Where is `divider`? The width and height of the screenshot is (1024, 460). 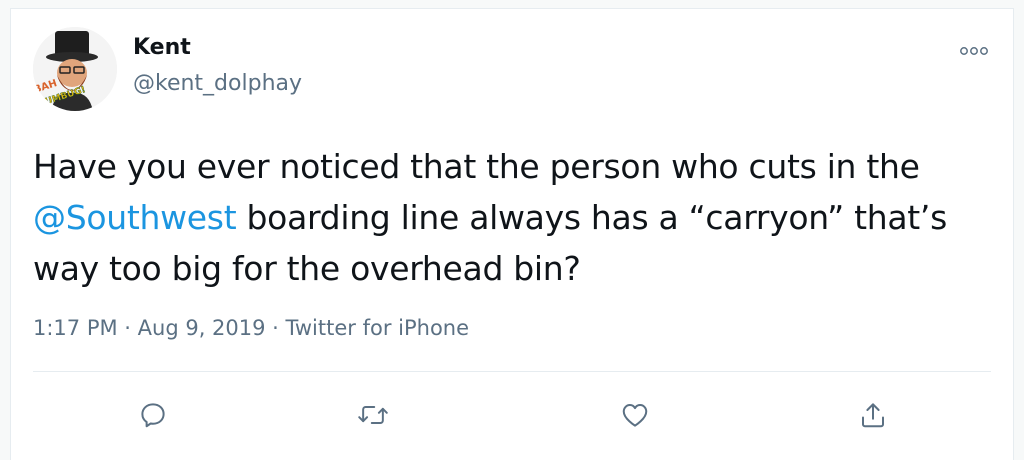 divider is located at coordinates (512, 371).